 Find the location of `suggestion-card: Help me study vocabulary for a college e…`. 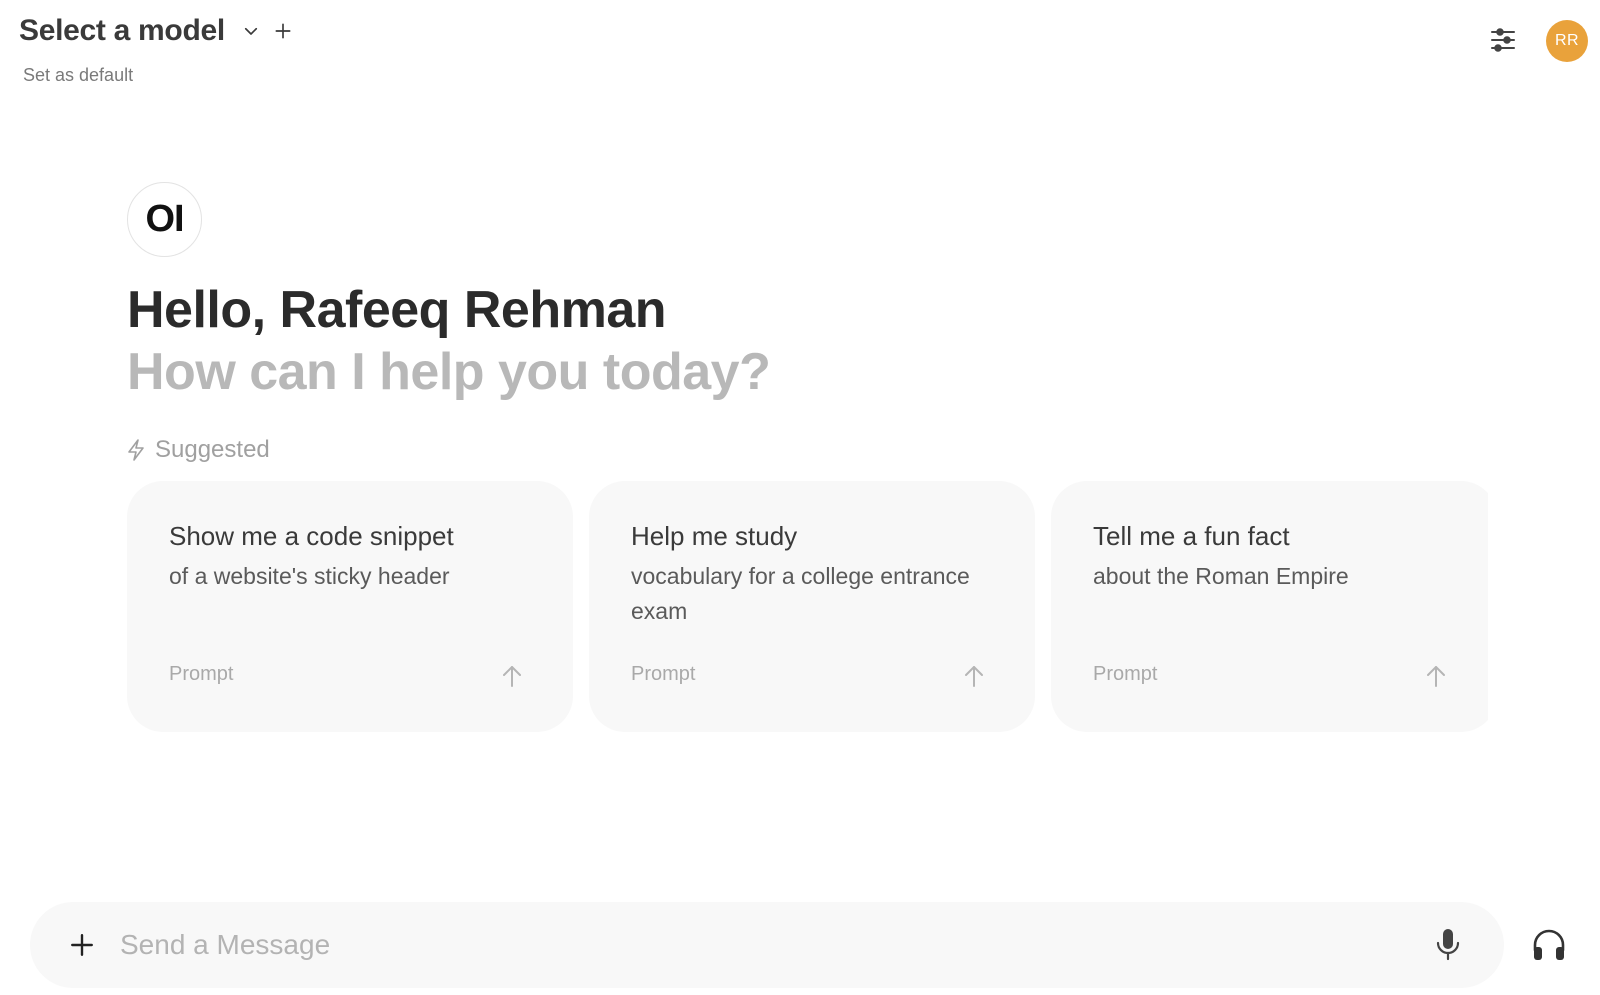

suggestion-card: Help me study vocabulary for a college e… is located at coordinates (812, 606).